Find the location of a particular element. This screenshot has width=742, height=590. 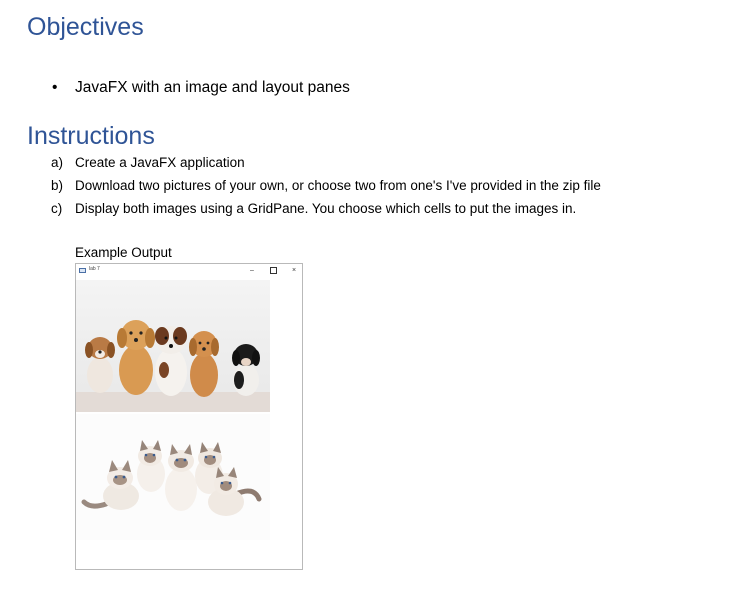

step-text: Create a JavaFX application is located at coordinates (160, 162).